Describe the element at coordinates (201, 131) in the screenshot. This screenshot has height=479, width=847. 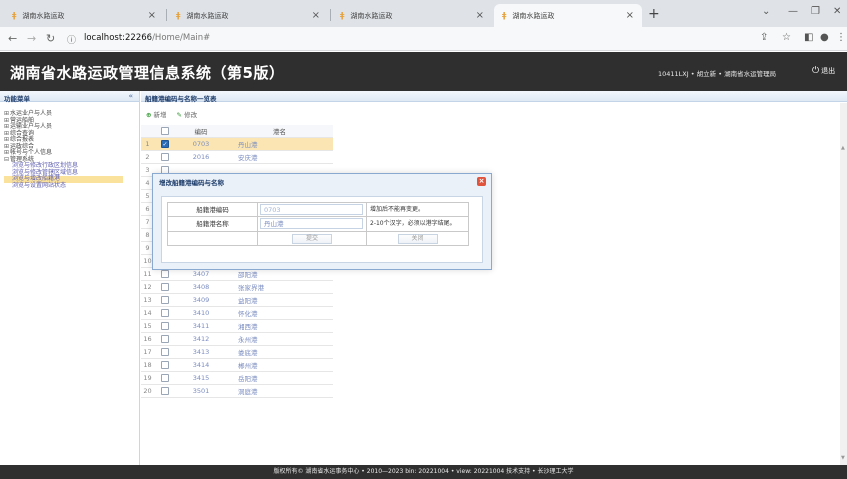
I see `column-header-code: 编码` at that location.